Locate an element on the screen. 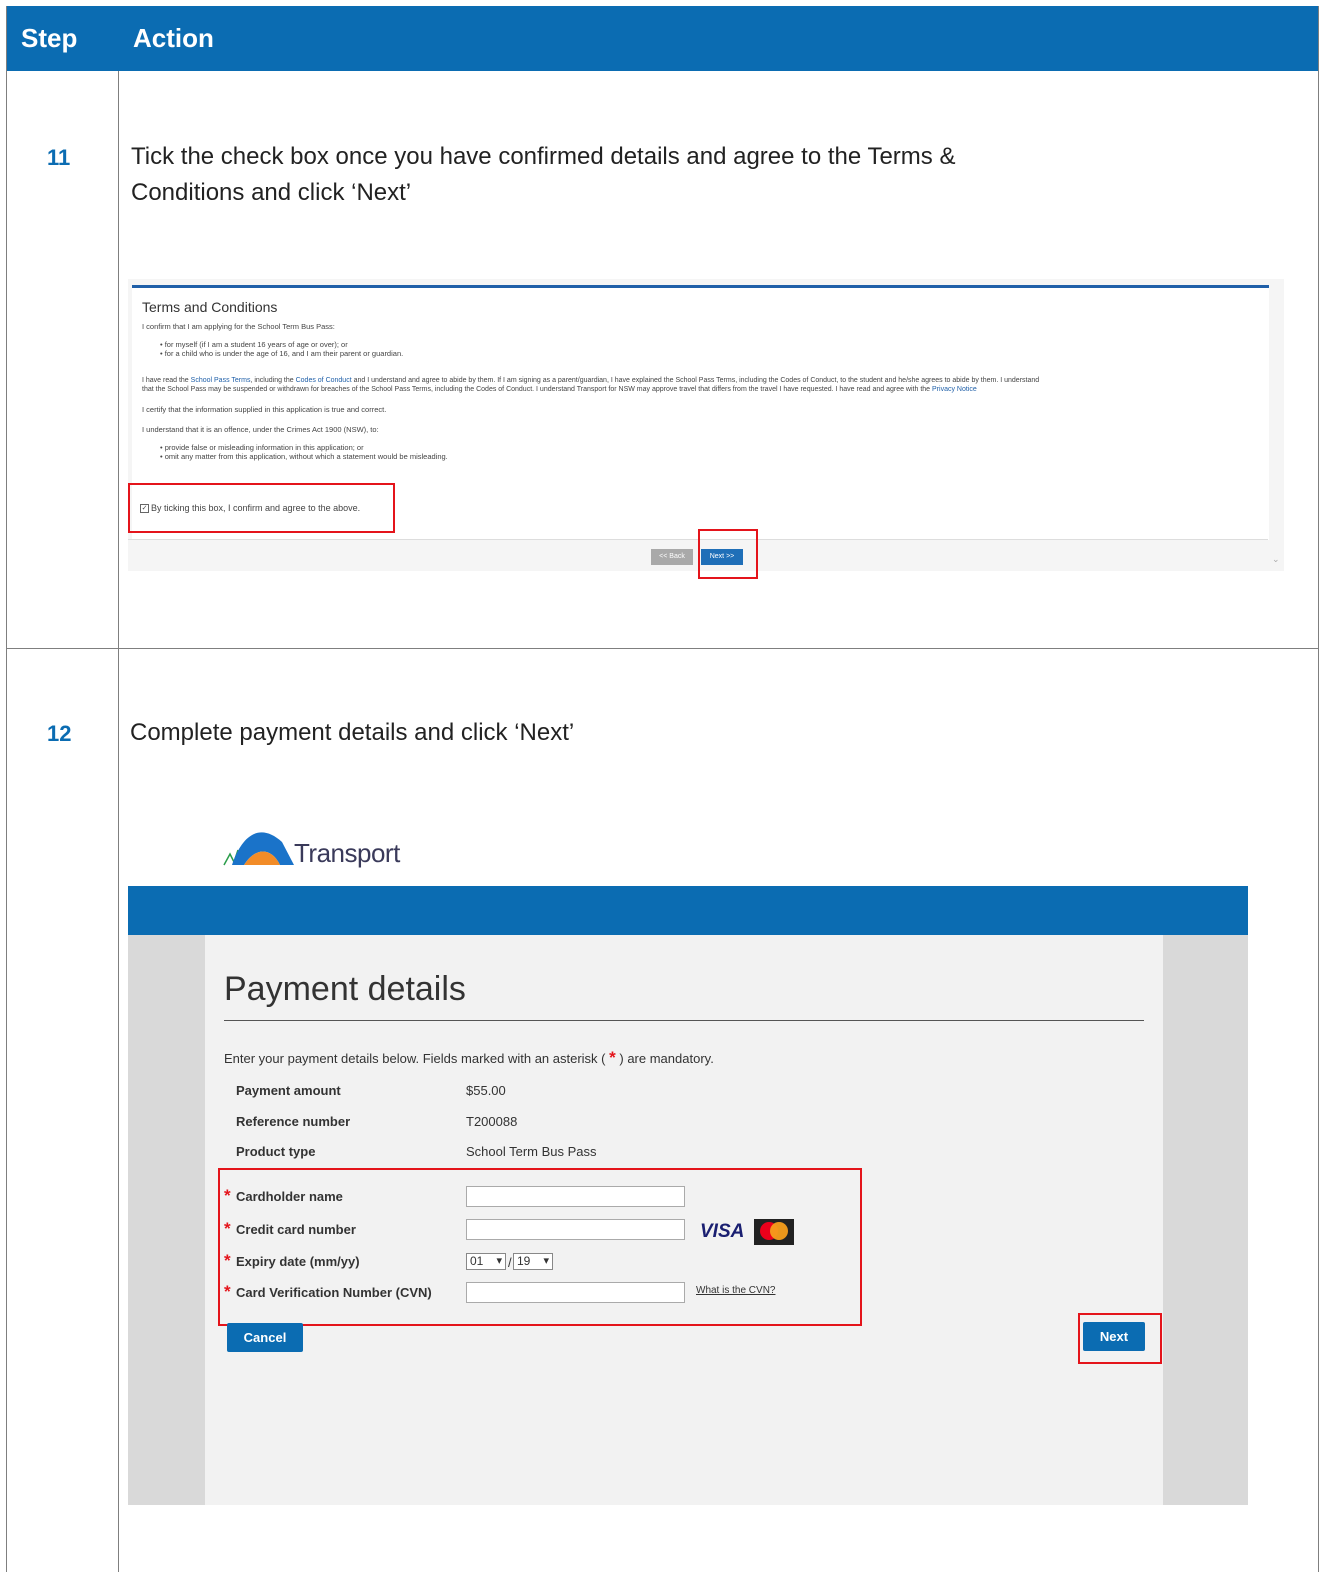  reference-number-label: Reference number is located at coordinates (293, 1121).